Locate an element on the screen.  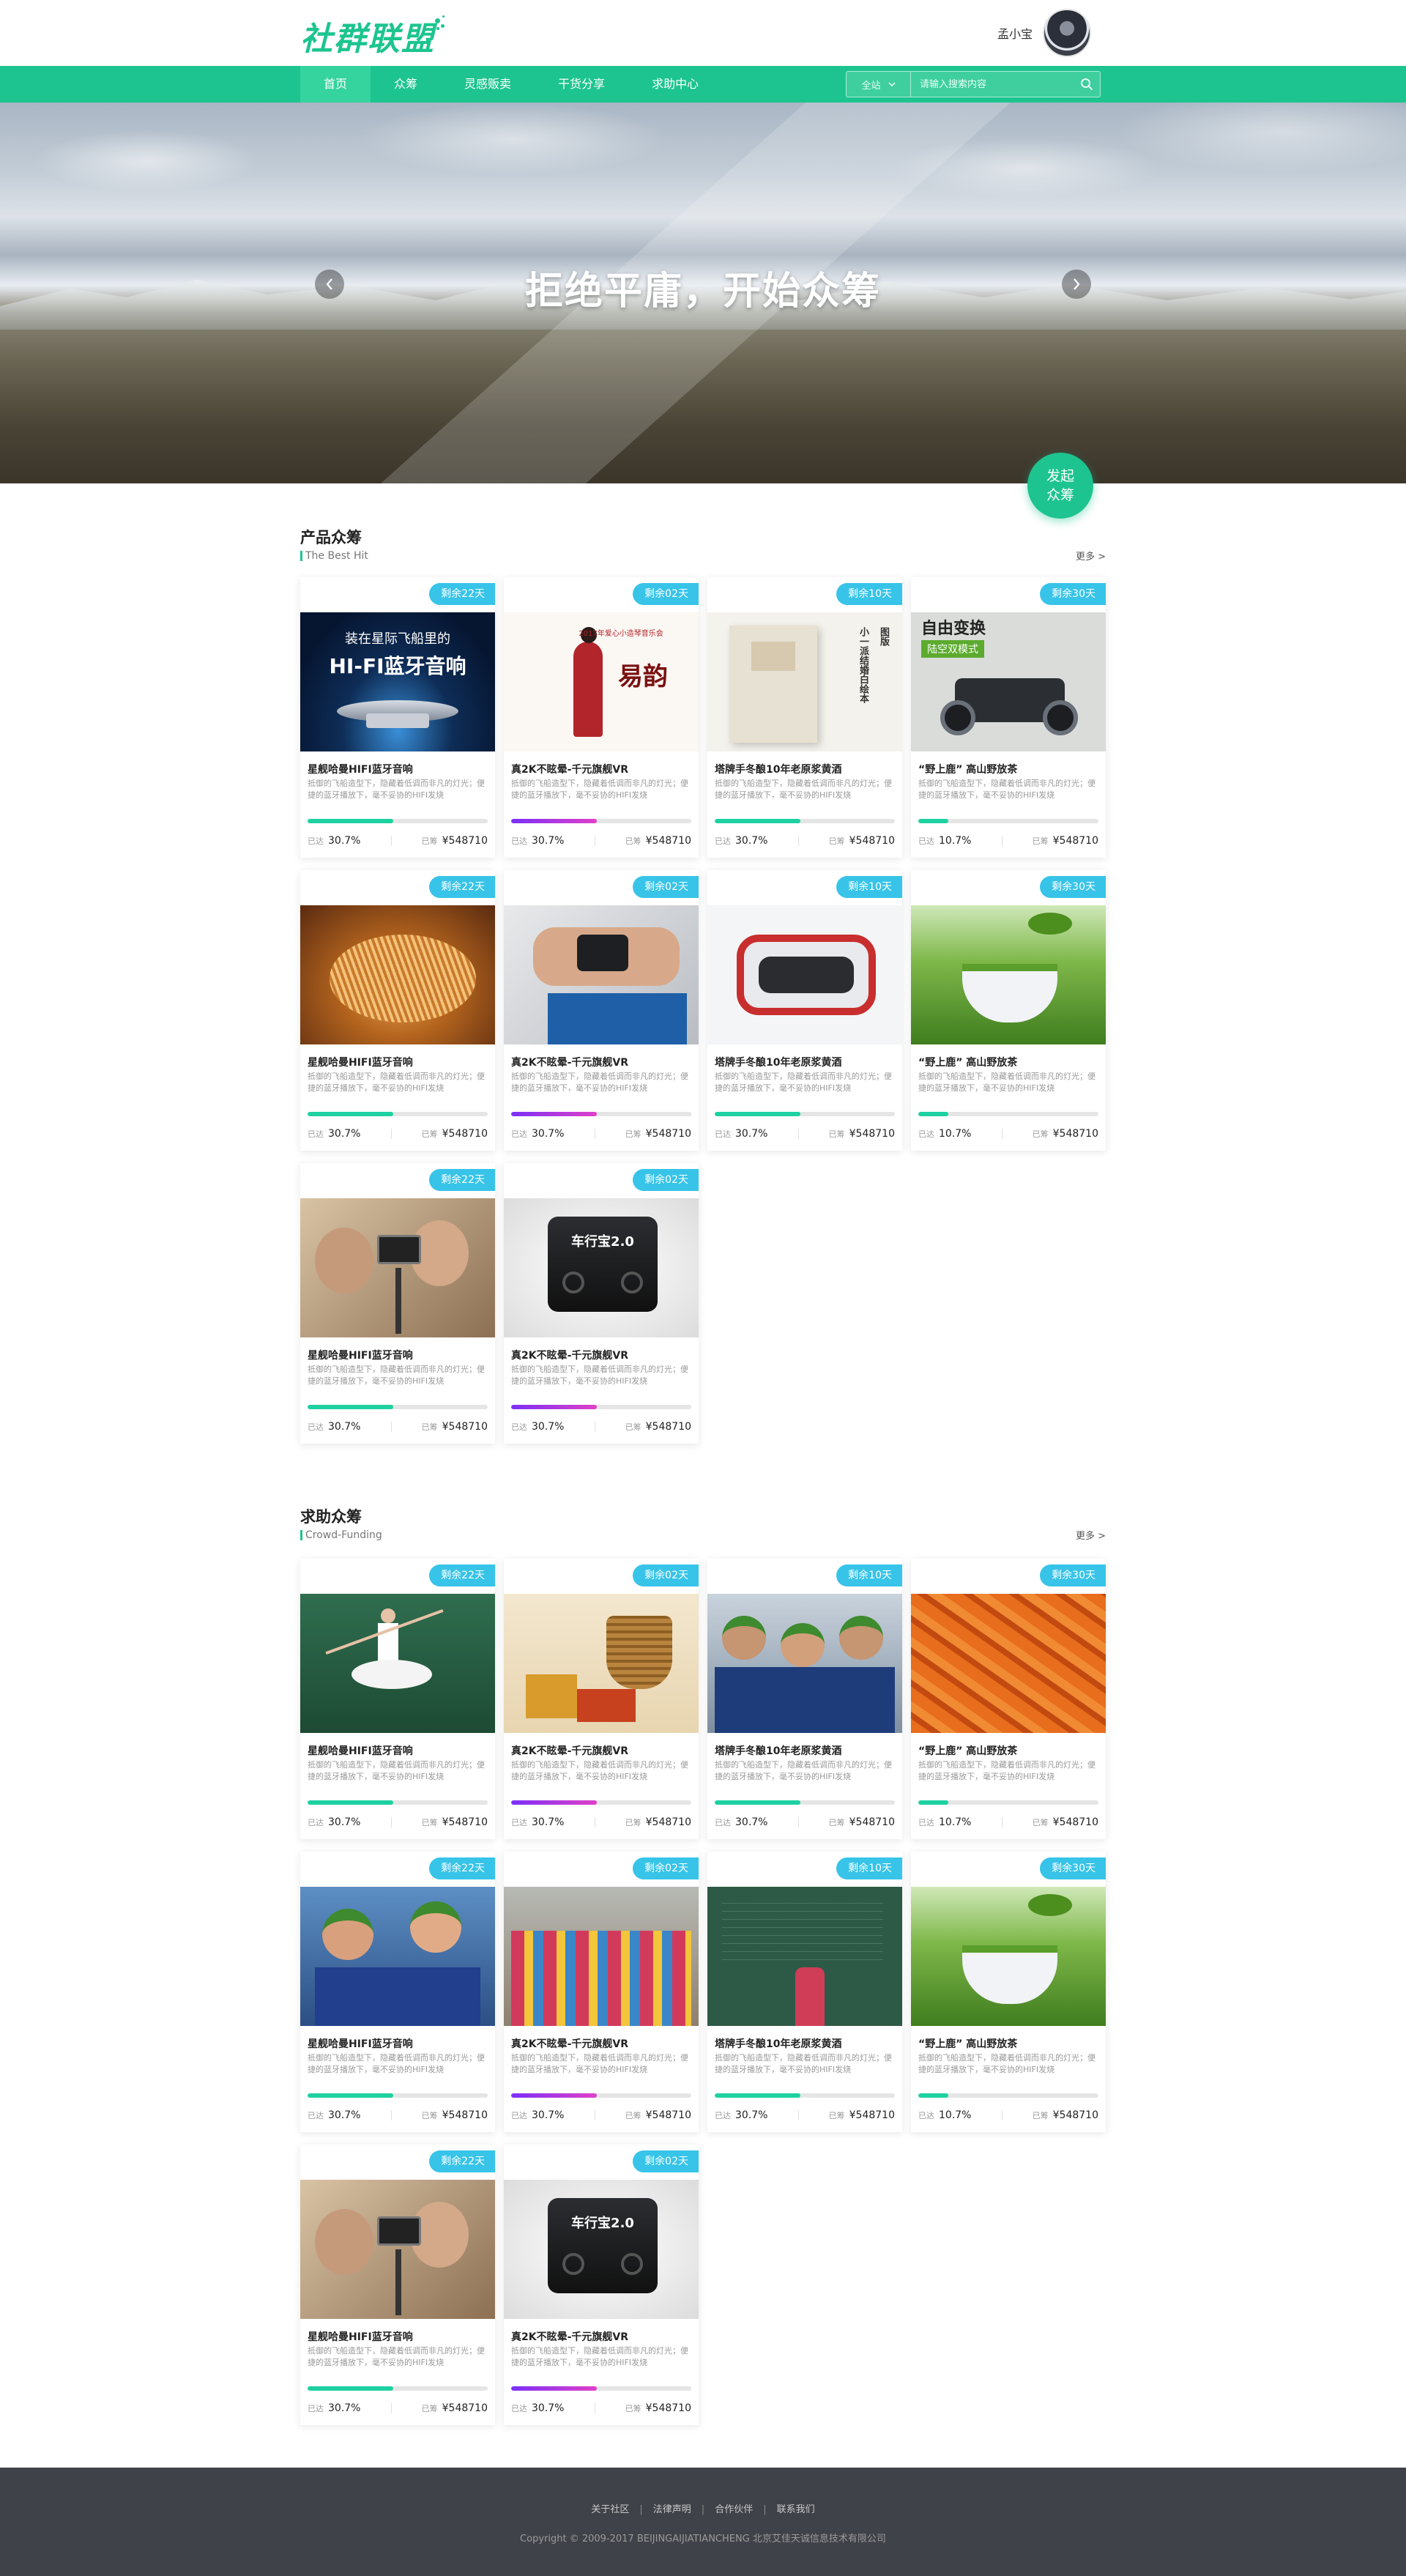
rate-value: 10.7% is located at coordinates (955, 2115).